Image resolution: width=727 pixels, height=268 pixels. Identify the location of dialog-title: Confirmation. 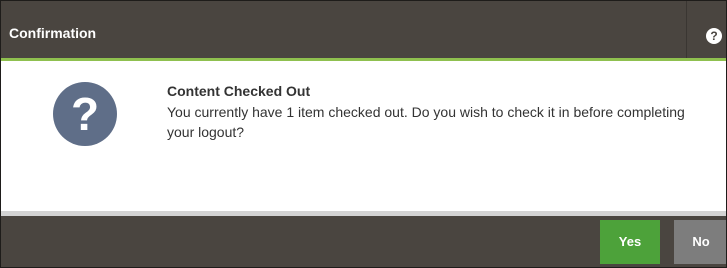
(53, 33).